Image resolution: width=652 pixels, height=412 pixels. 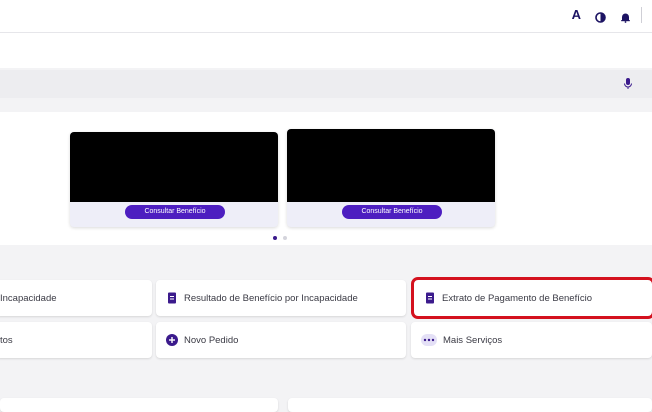 I want to click on search-bar, so click(x=326, y=84).